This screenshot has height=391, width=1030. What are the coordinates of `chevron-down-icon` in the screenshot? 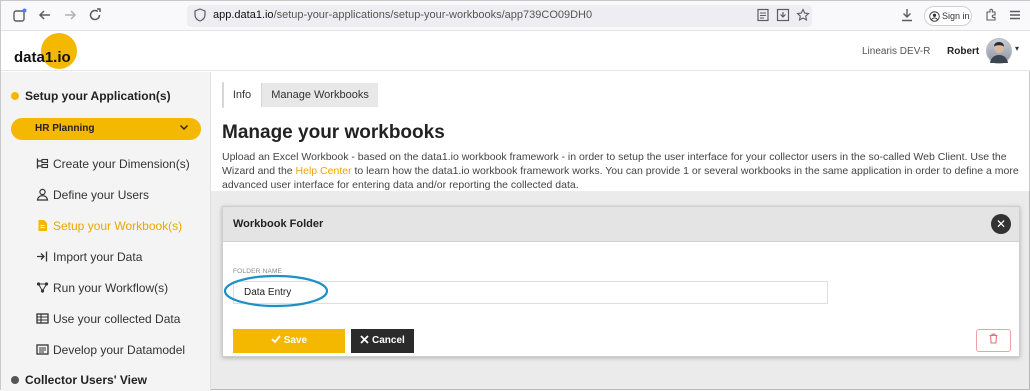 It's located at (184, 128).